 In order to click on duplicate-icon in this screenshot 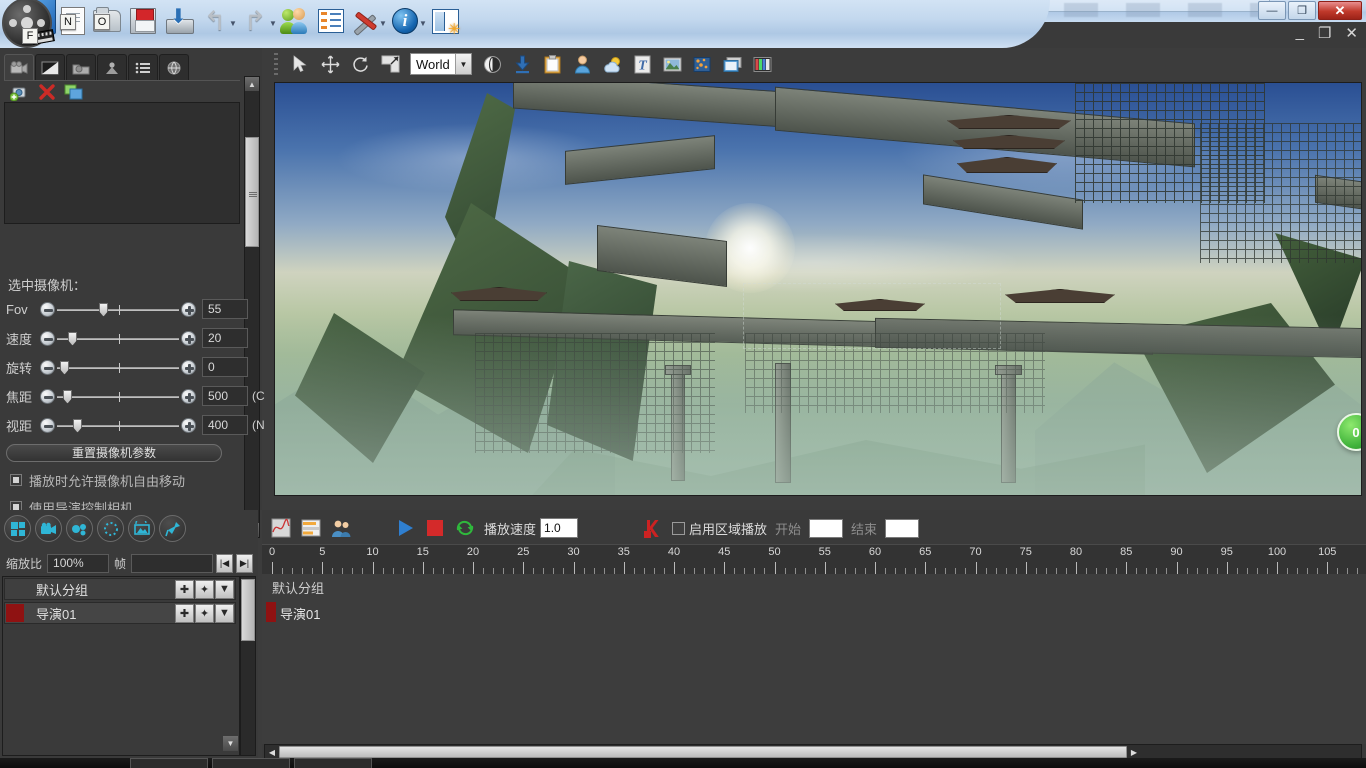, I will do `click(74, 92)`.